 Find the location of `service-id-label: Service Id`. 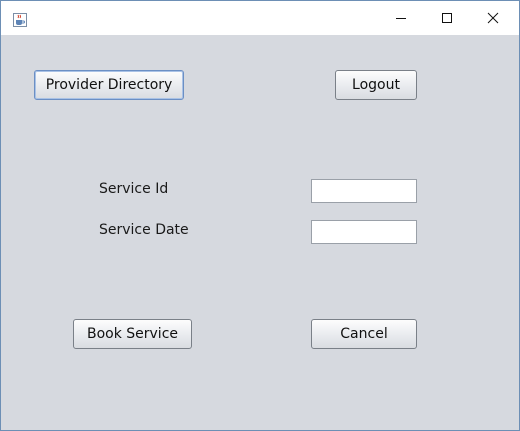

service-id-label: Service Id is located at coordinates (134, 189).